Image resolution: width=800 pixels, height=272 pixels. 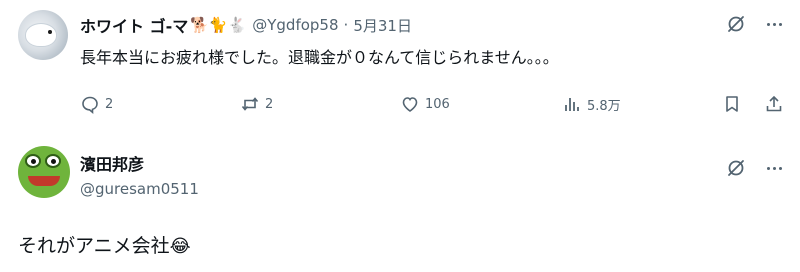 What do you see at coordinates (572, 104) in the screenshot?
I see `views-icon` at bounding box center [572, 104].